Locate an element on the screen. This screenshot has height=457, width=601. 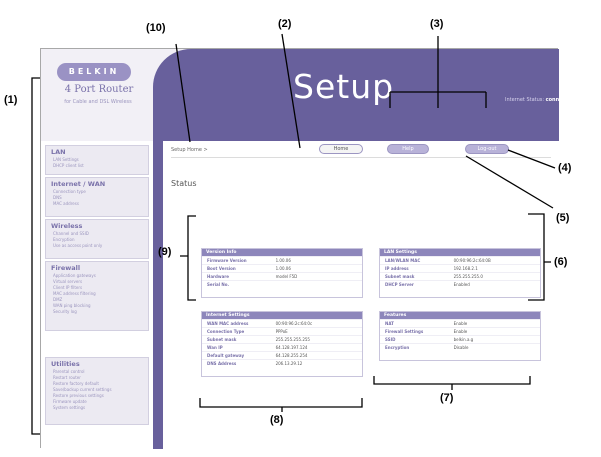
callout-4: (4) is located at coordinates (565, 168).